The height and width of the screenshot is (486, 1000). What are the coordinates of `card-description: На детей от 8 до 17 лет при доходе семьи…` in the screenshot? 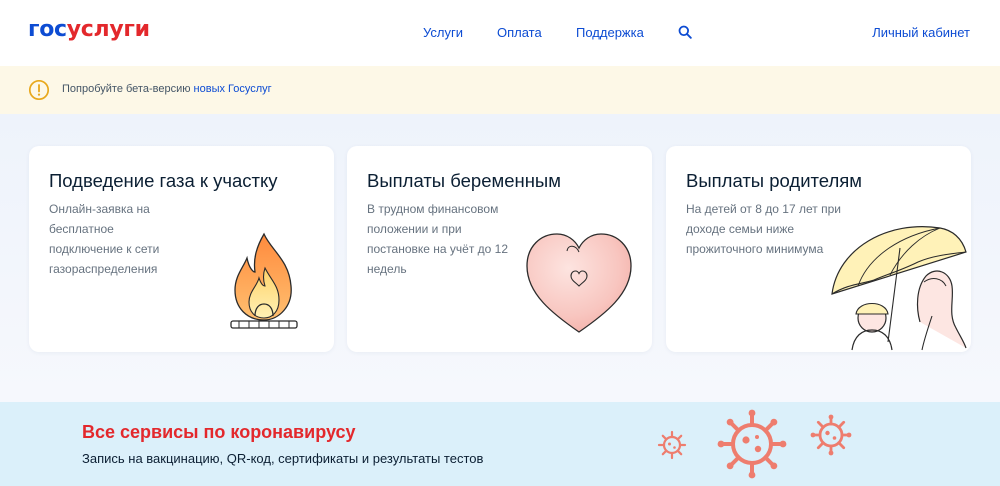 It's located at (763, 229).